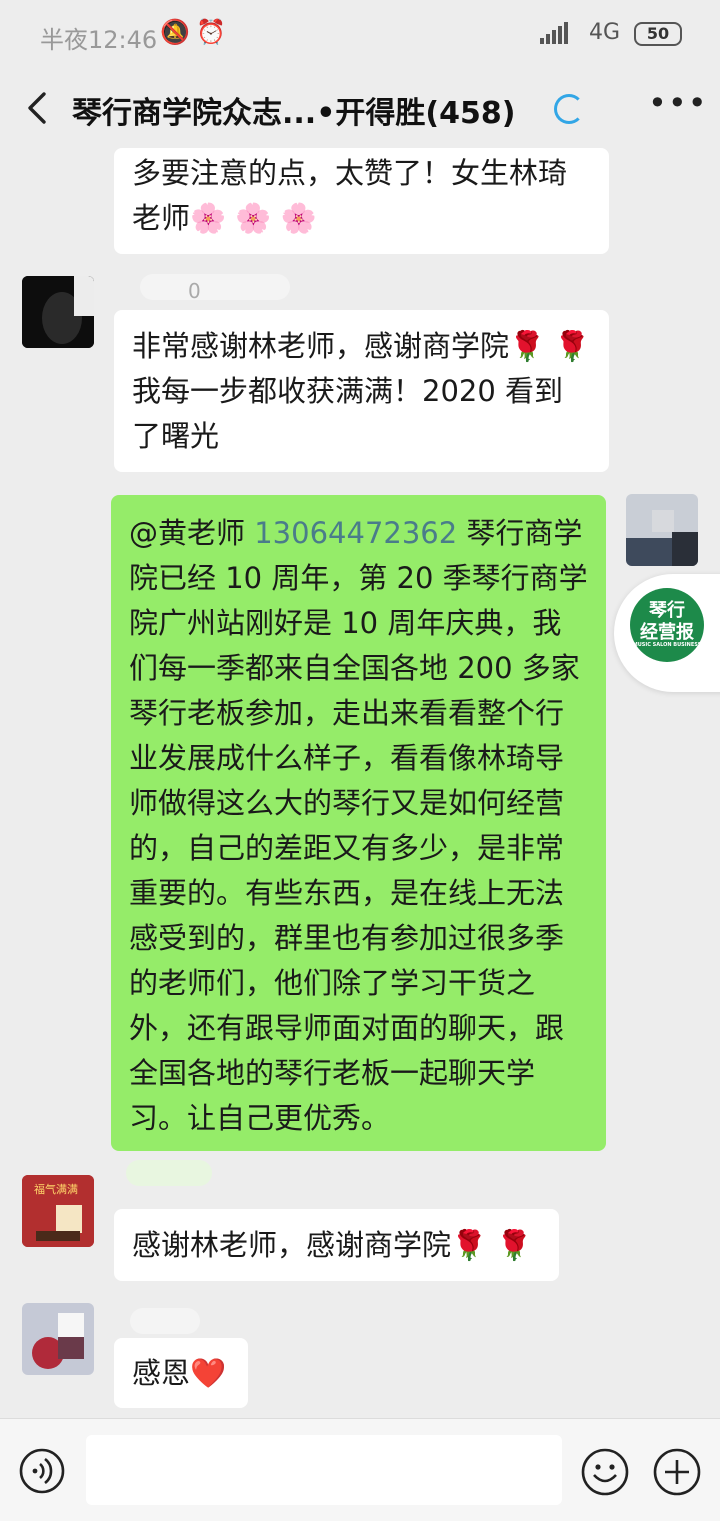  I want to click on badge-line3: MUSIC SALON BUSINESS, so click(667, 645).